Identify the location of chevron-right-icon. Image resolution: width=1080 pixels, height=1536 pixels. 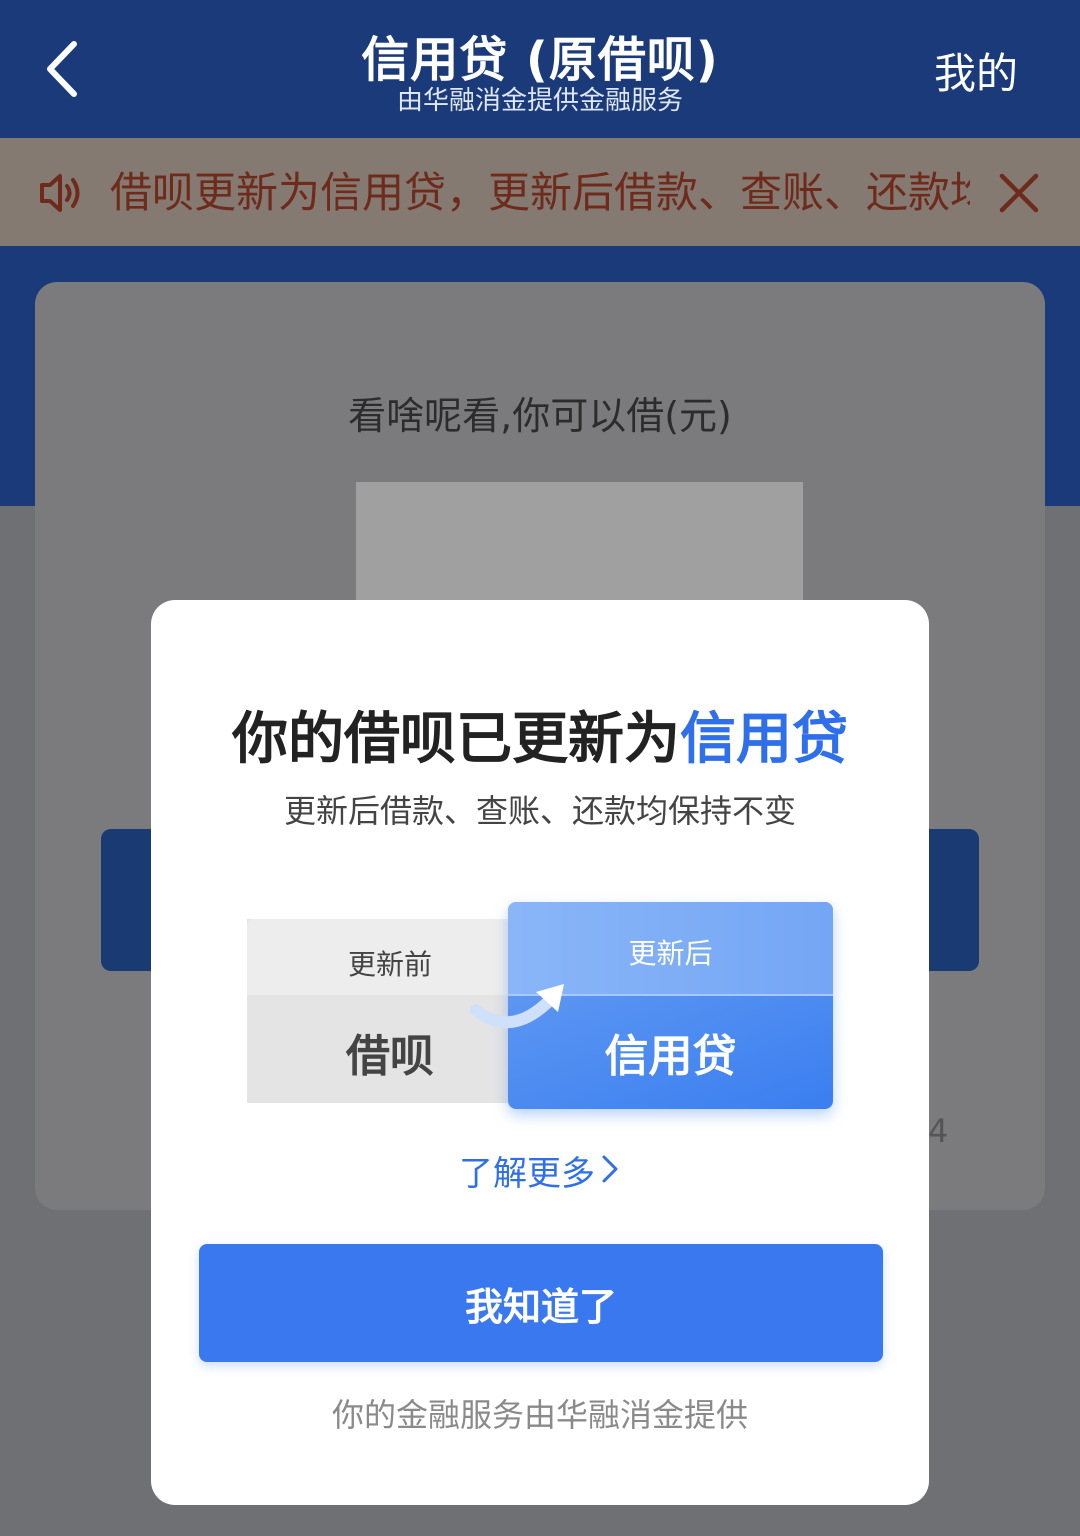
(610, 1173).